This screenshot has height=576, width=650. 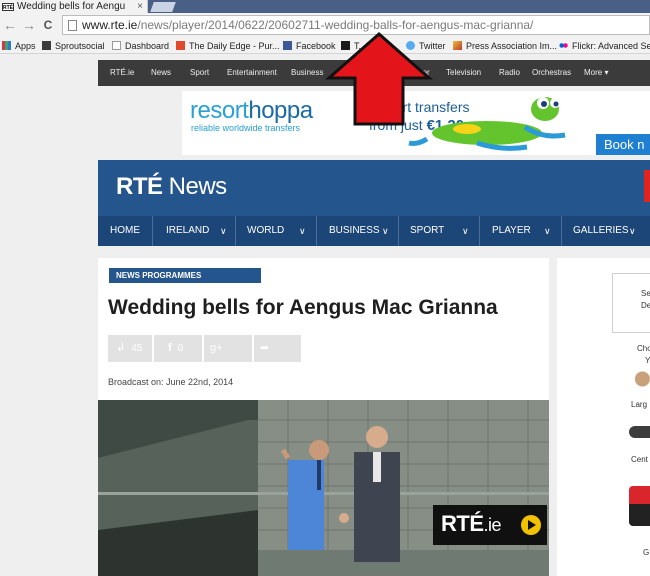 I want to click on close-tab-icon: ×, so click(x=140, y=6).